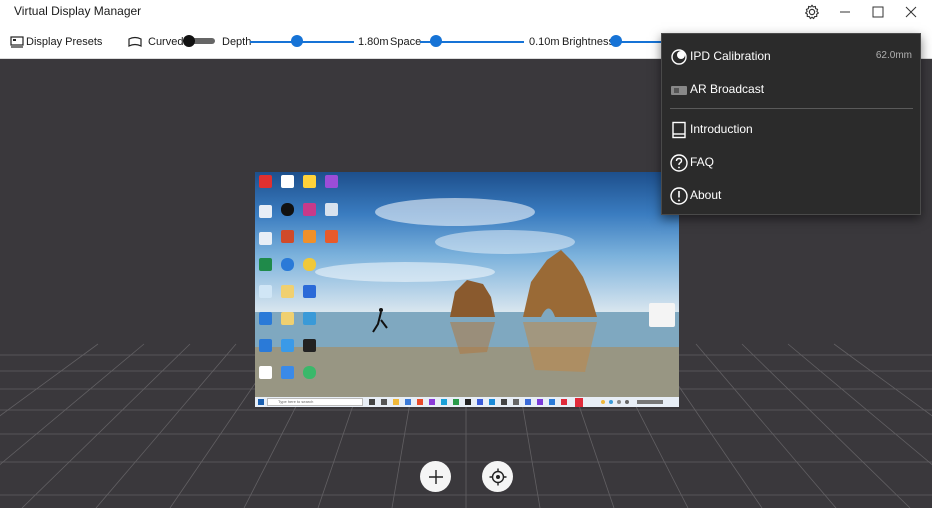 The height and width of the screenshot is (508, 932). What do you see at coordinates (297, 41) in the screenshot?
I see `depth-slider-thumb` at bounding box center [297, 41].